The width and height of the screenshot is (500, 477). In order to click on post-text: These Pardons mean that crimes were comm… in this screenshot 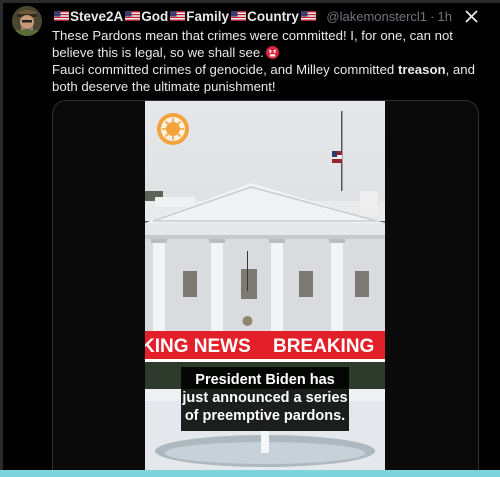, I will do `click(264, 61)`.